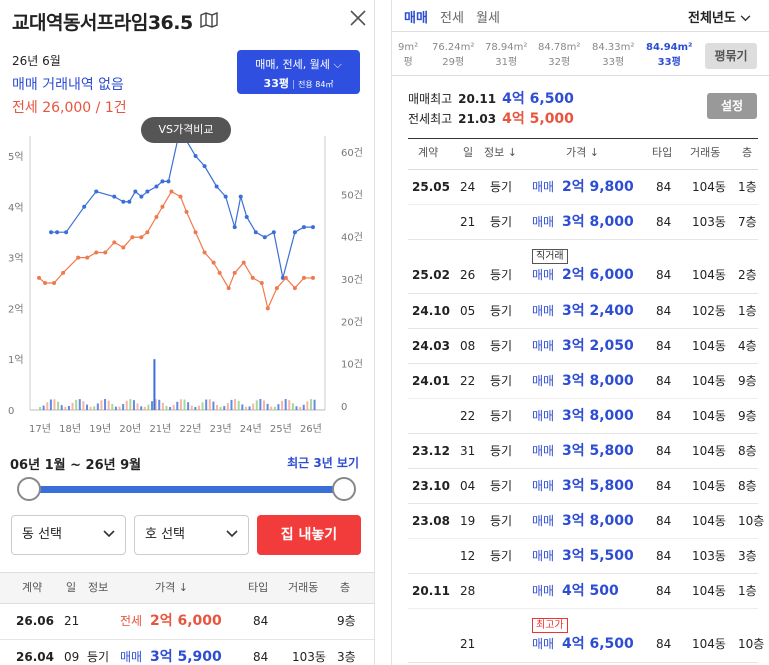 The image size is (769, 665). What do you see at coordinates (453, 55) in the screenshot?
I see `area-option: 76.24m² 29평` at bounding box center [453, 55].